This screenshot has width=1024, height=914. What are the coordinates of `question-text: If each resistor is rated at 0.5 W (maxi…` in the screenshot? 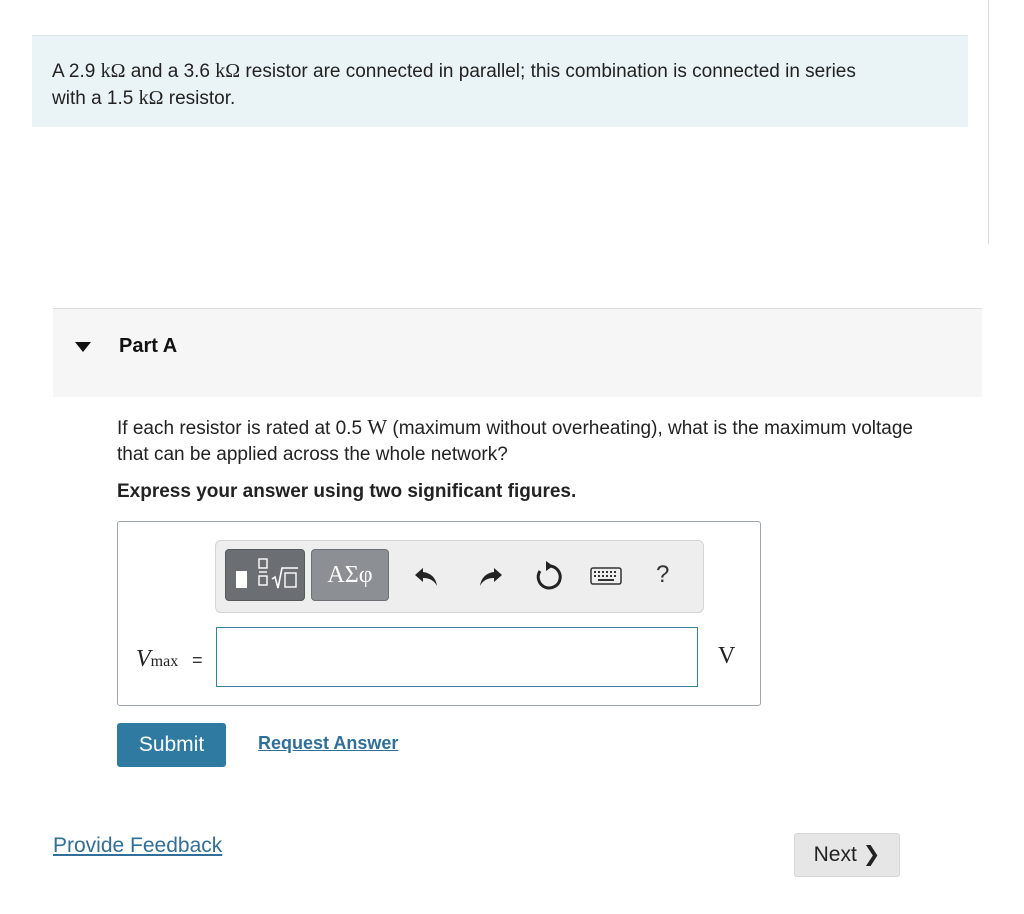 It's located at (557, 441).